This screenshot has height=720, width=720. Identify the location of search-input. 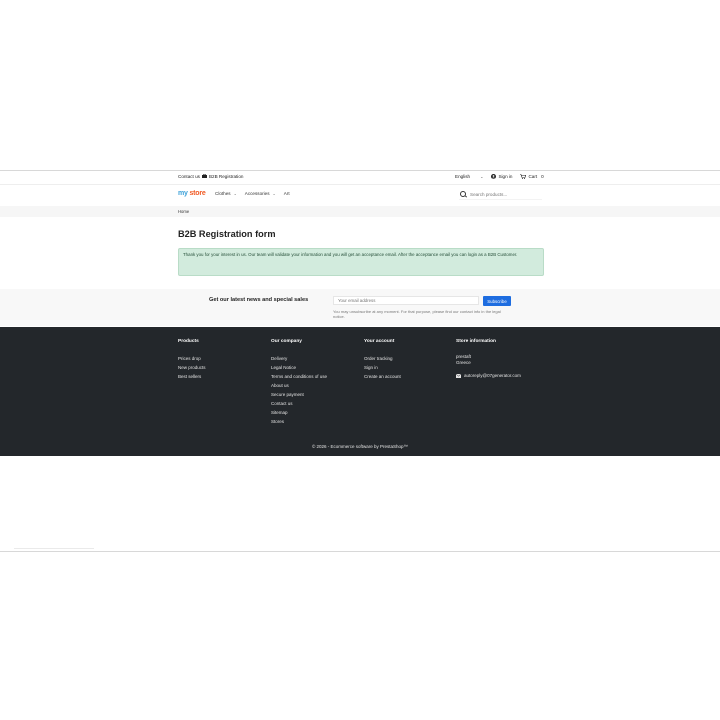
(505, 194).